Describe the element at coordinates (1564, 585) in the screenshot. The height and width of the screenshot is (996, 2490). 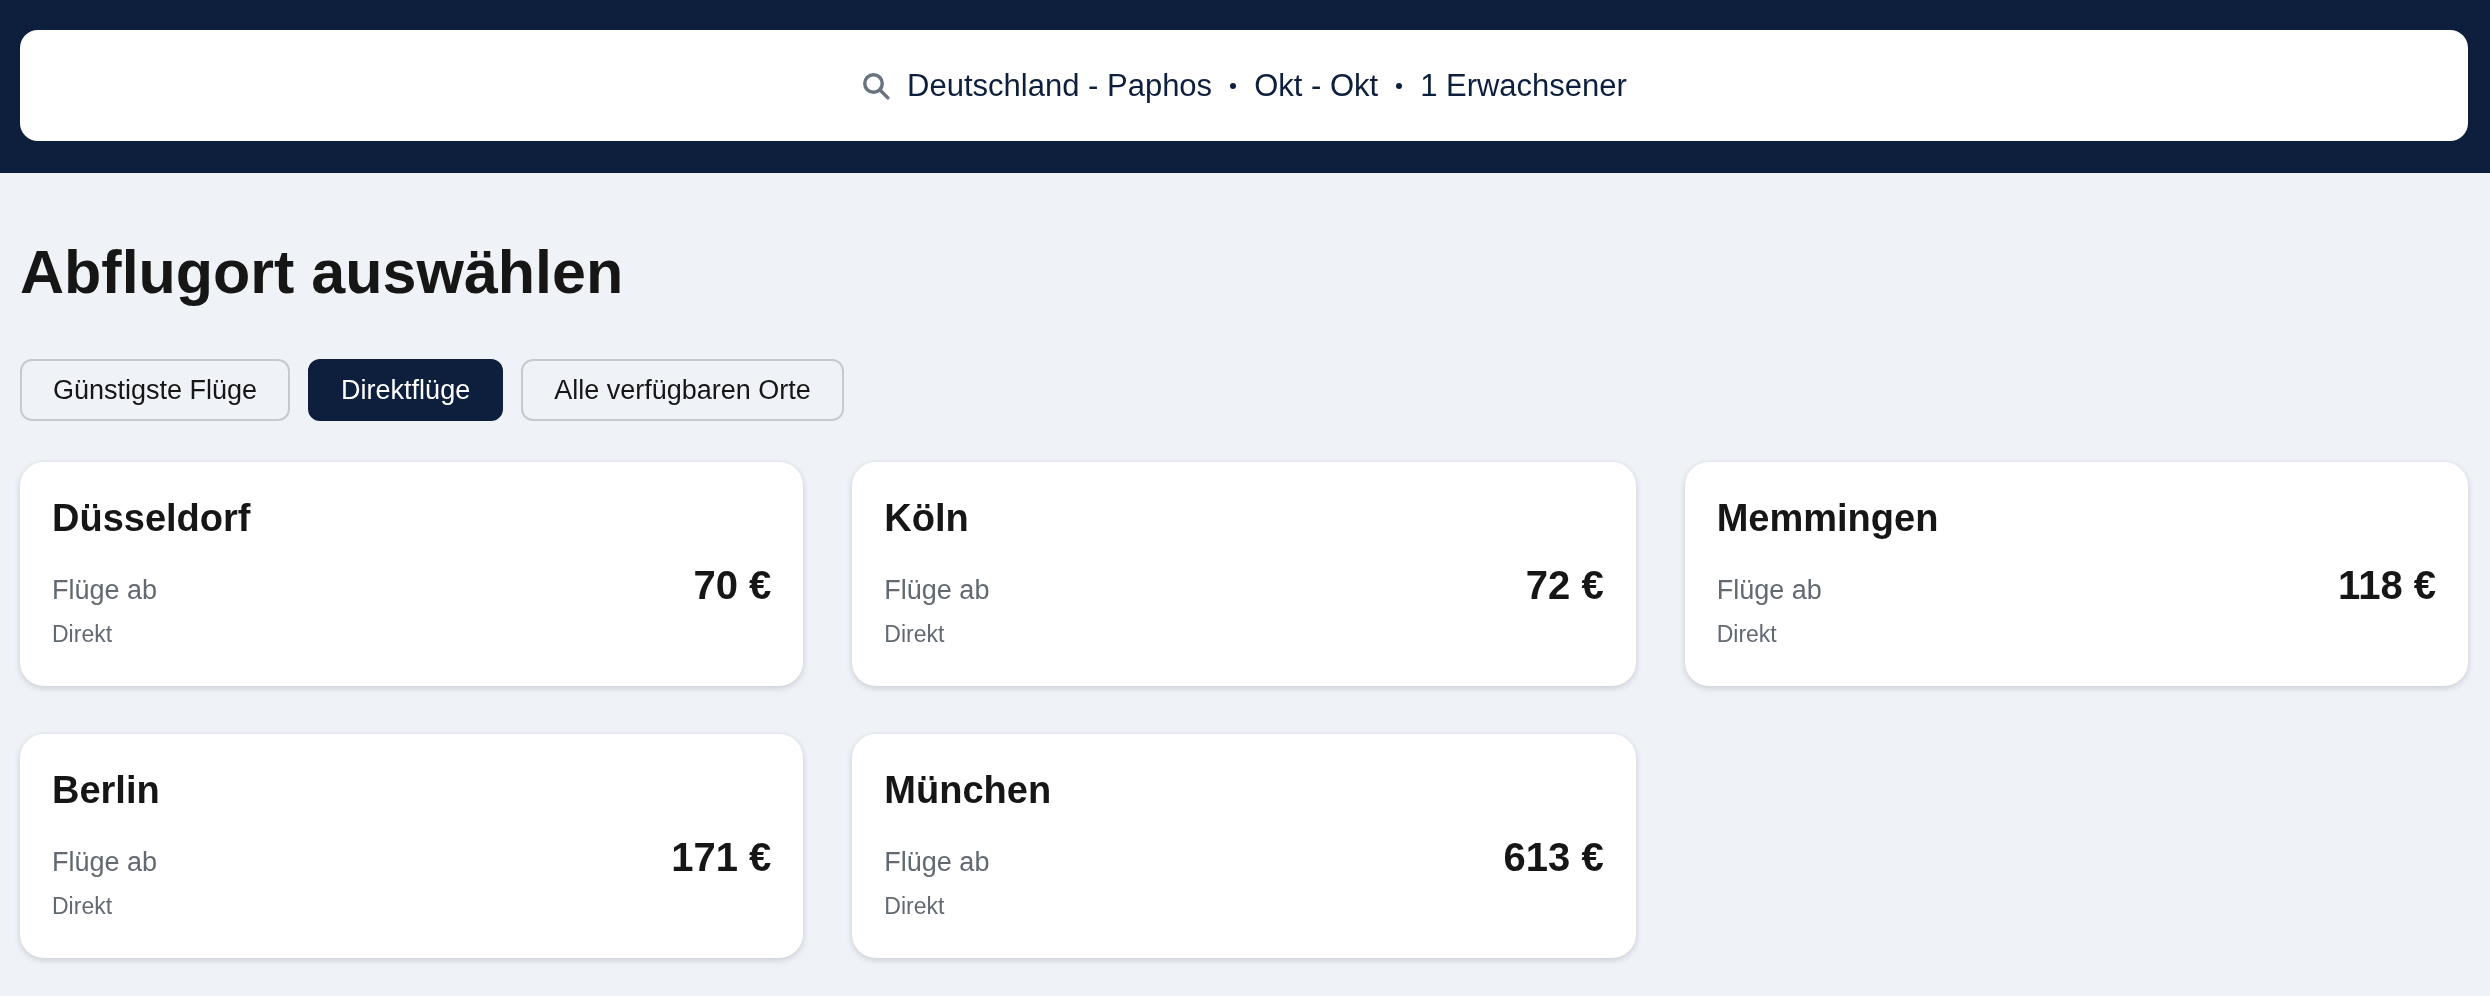
I see `price: 72 €` at that location.